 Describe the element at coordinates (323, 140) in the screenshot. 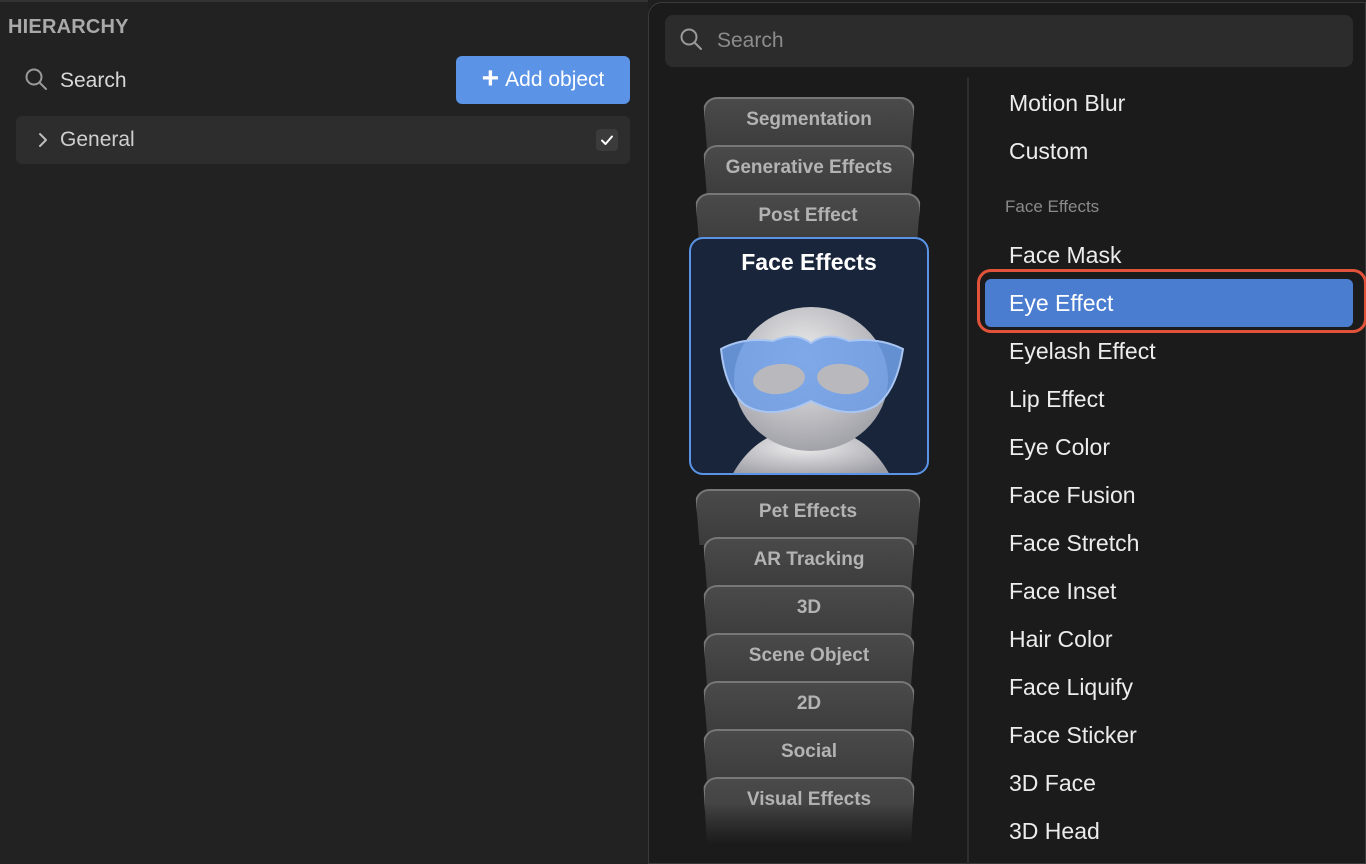

I see `hierarchy-row-general: General` at that location.